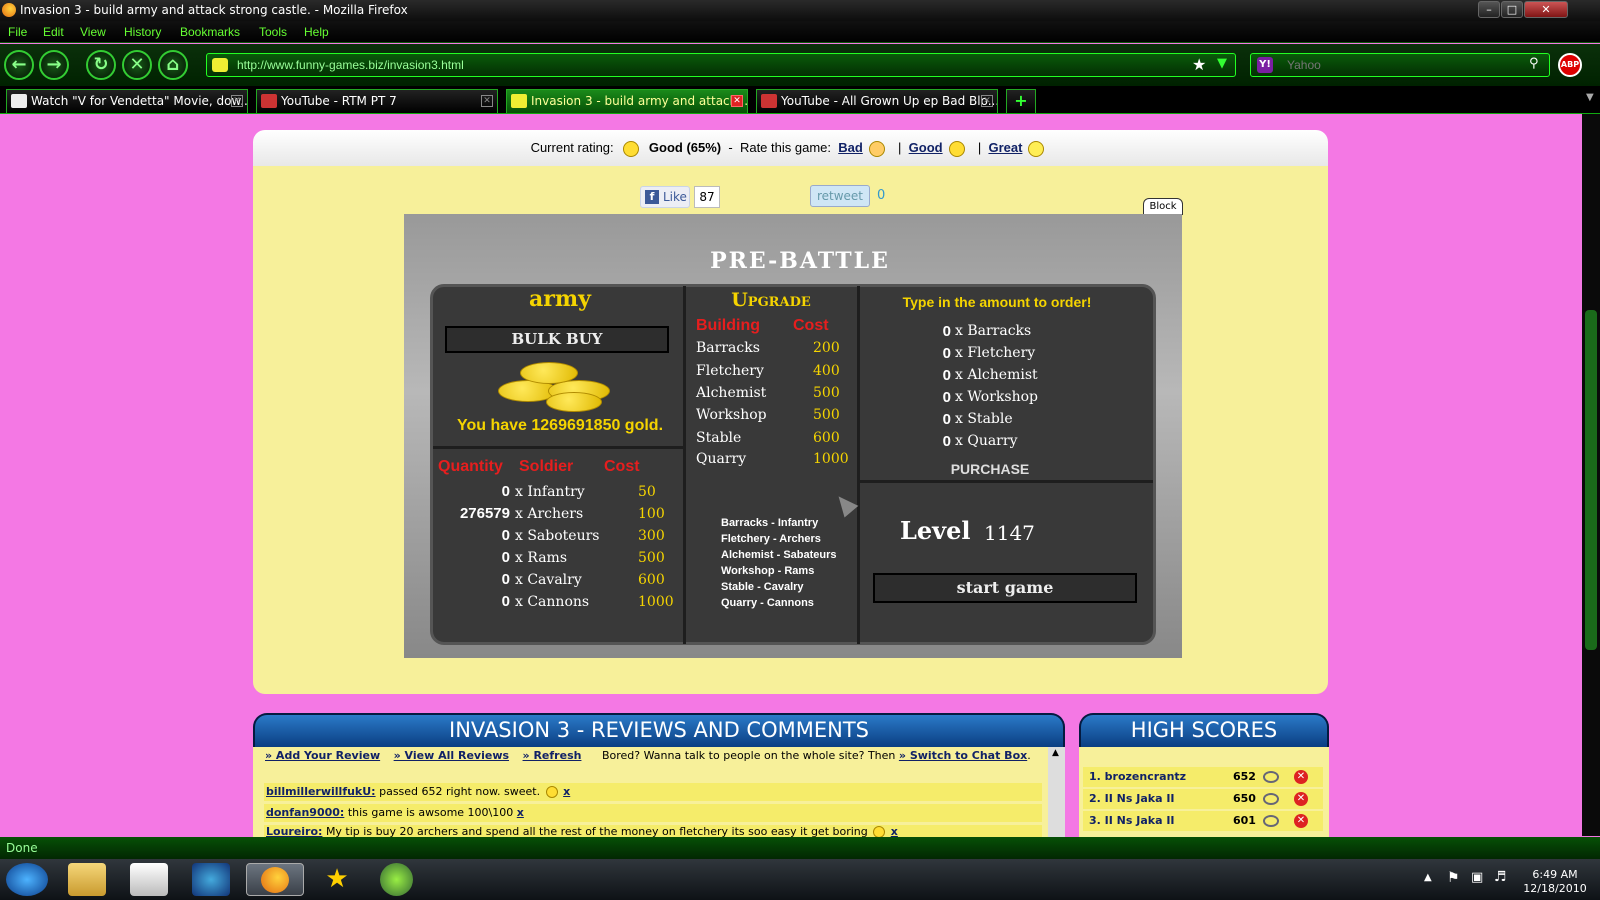  I want to click on menu-file: File, so click(17, 32).